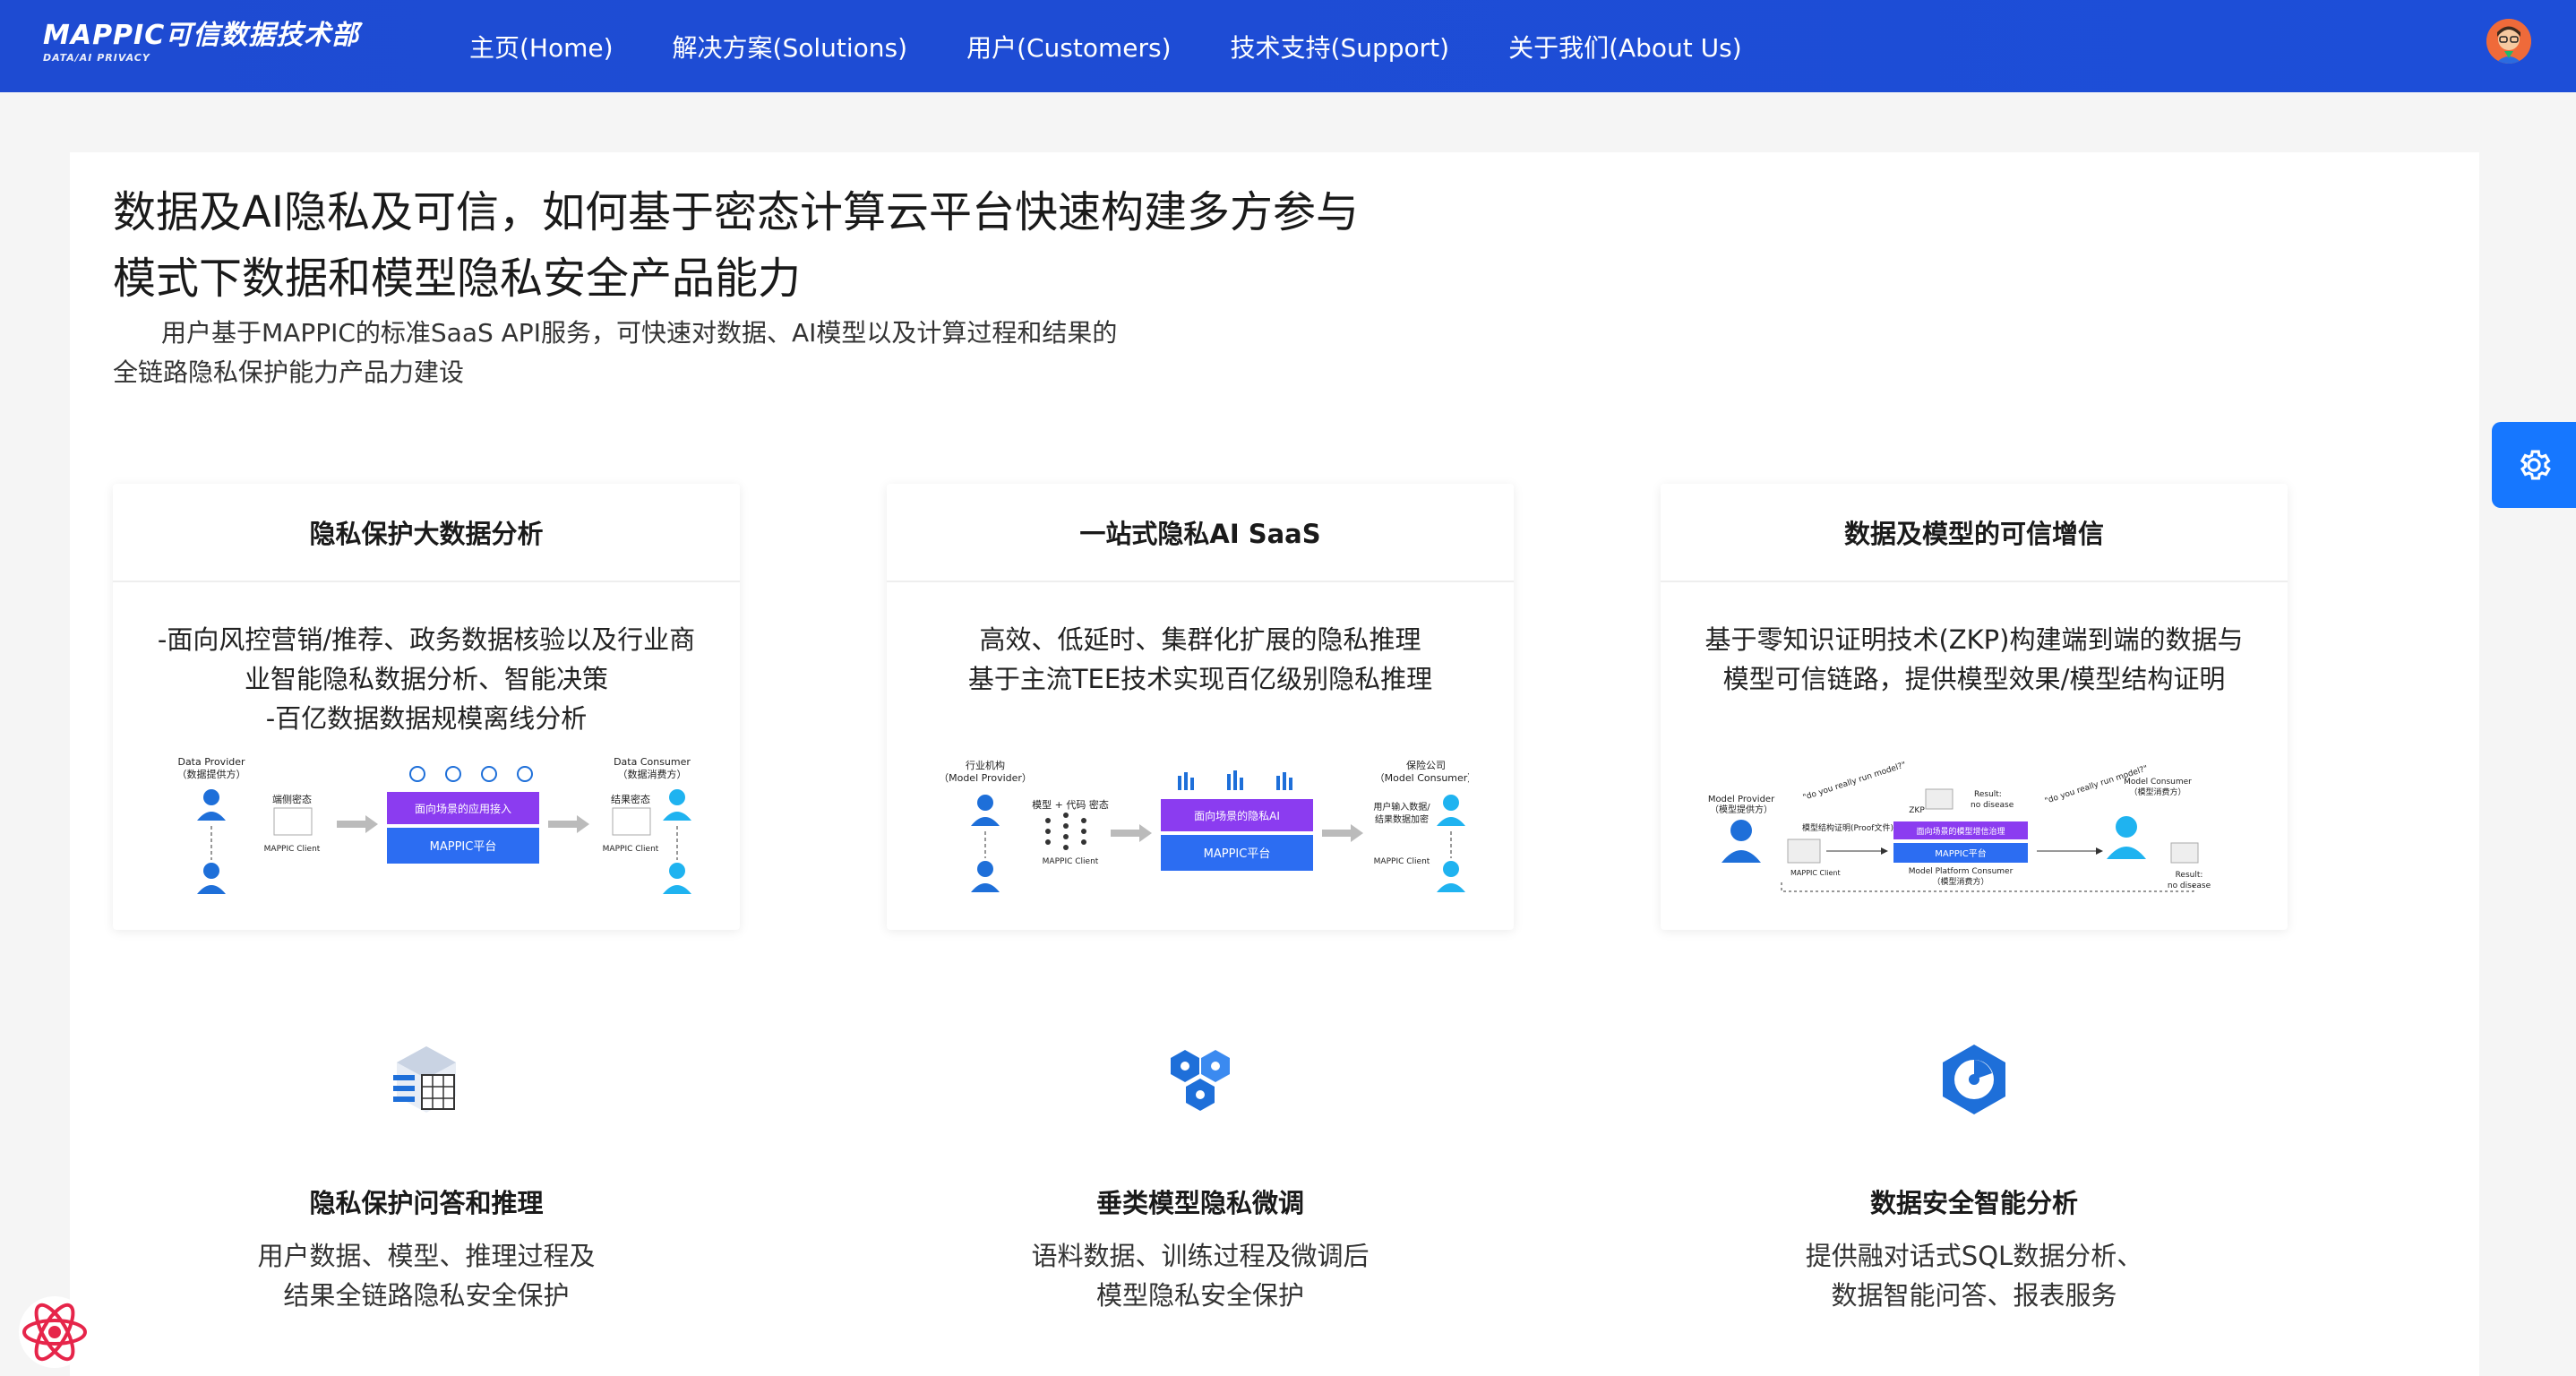  Describe the element at coordinates (1973, 1203) in the screenshot. I see `service-title: 数据安全智能分析` at that location.